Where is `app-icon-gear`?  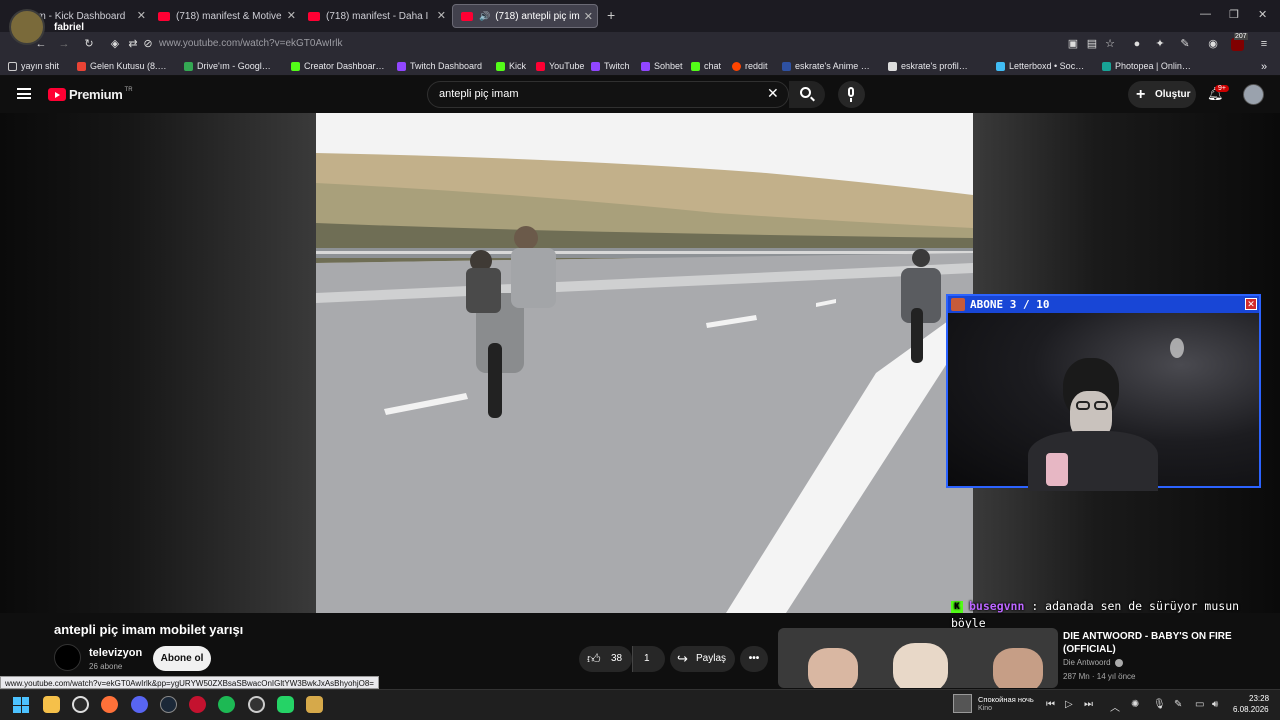 app-icon-gear is located at coordinates (256, 704).